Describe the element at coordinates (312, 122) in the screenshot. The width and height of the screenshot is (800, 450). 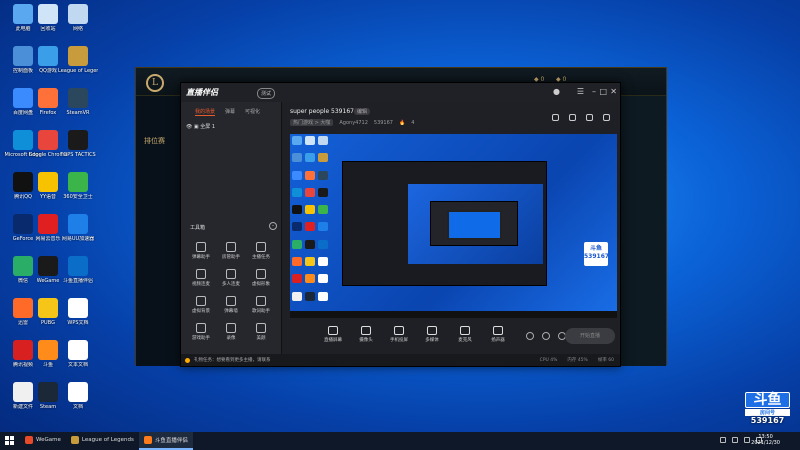
I see `room-category: 热门游戏 > 大咖` at that location.